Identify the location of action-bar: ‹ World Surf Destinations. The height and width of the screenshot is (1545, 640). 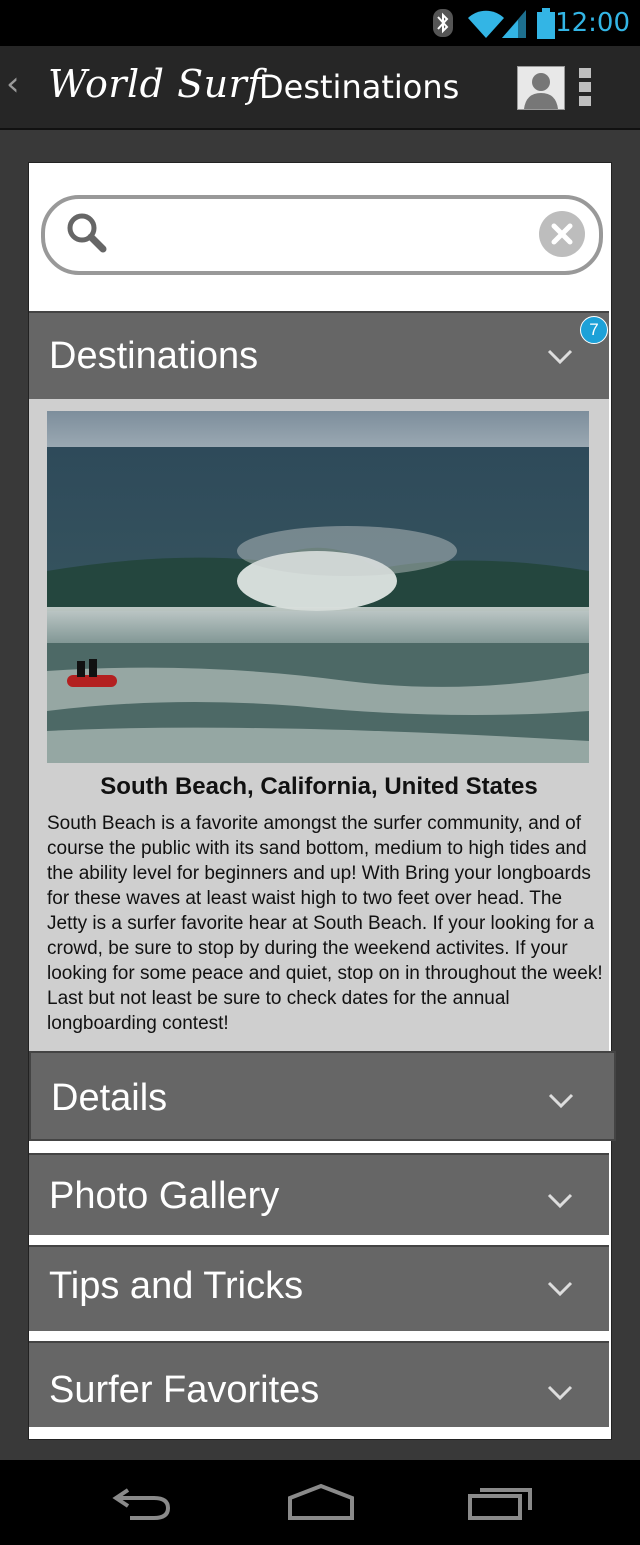
(320, 88).